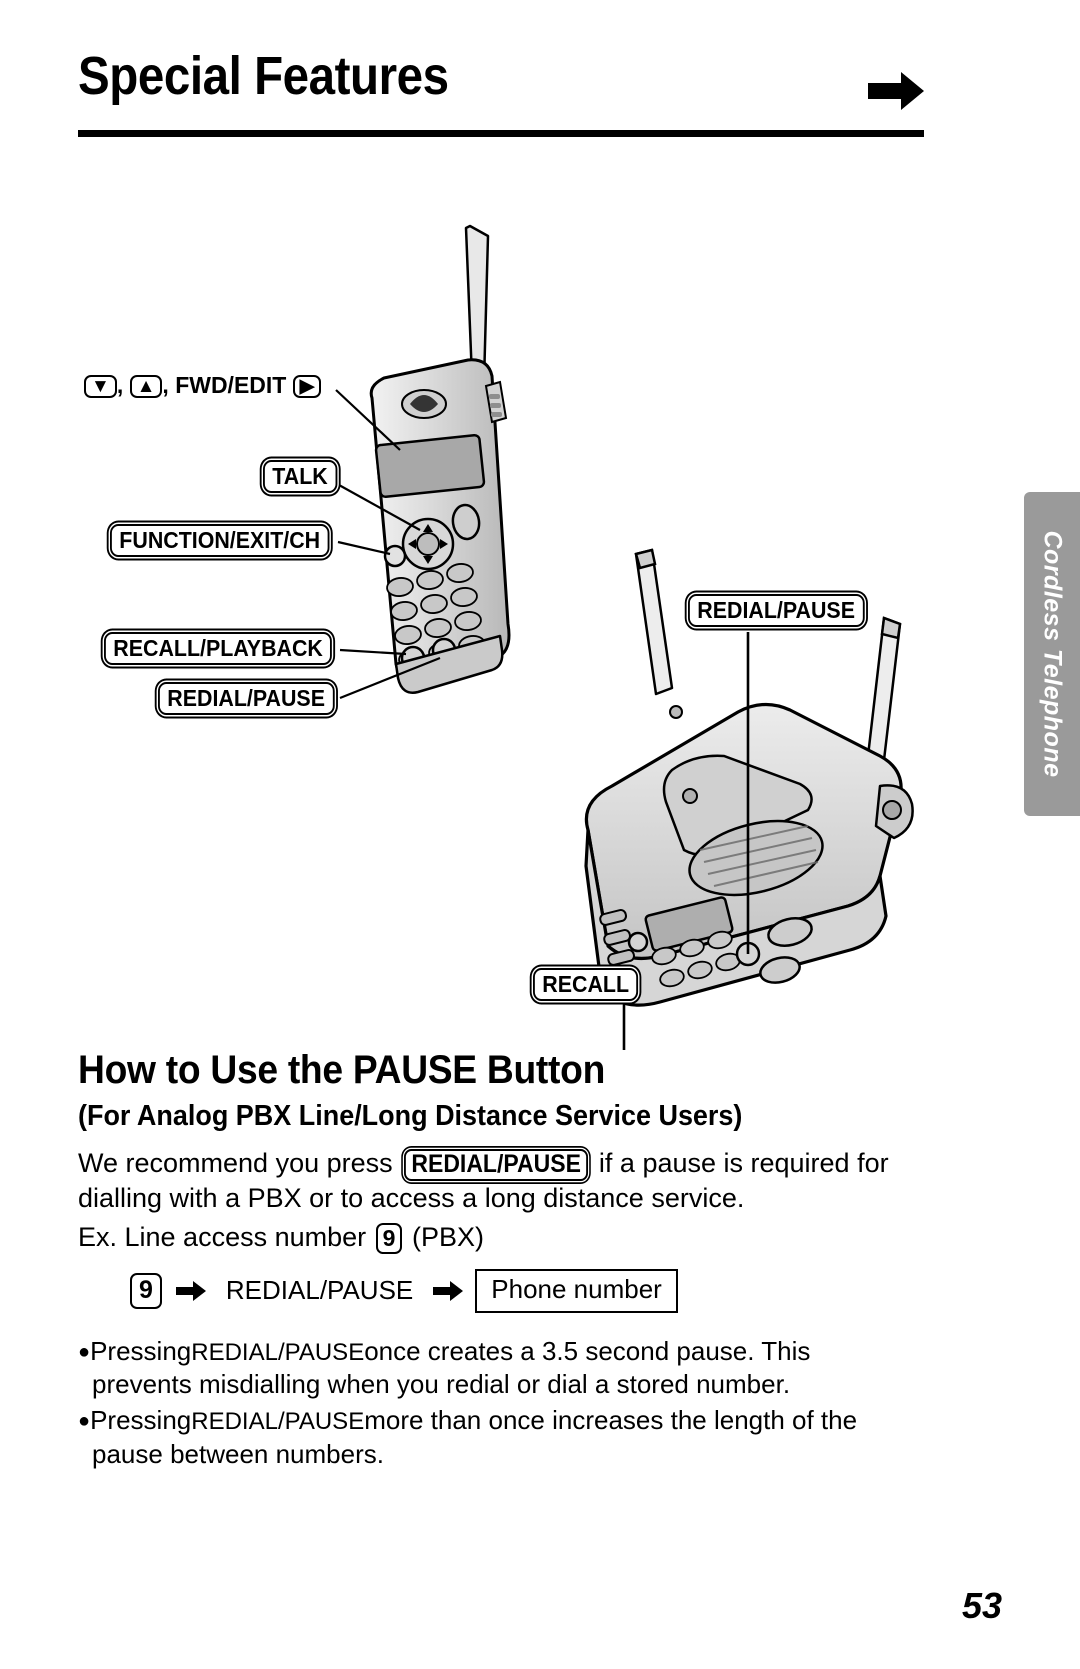 This screenshot has height=1669, width=1080. I want to click on key-sequence-flow: 9 REDIAL/PAUSE Phone number, so click(522, 1290).